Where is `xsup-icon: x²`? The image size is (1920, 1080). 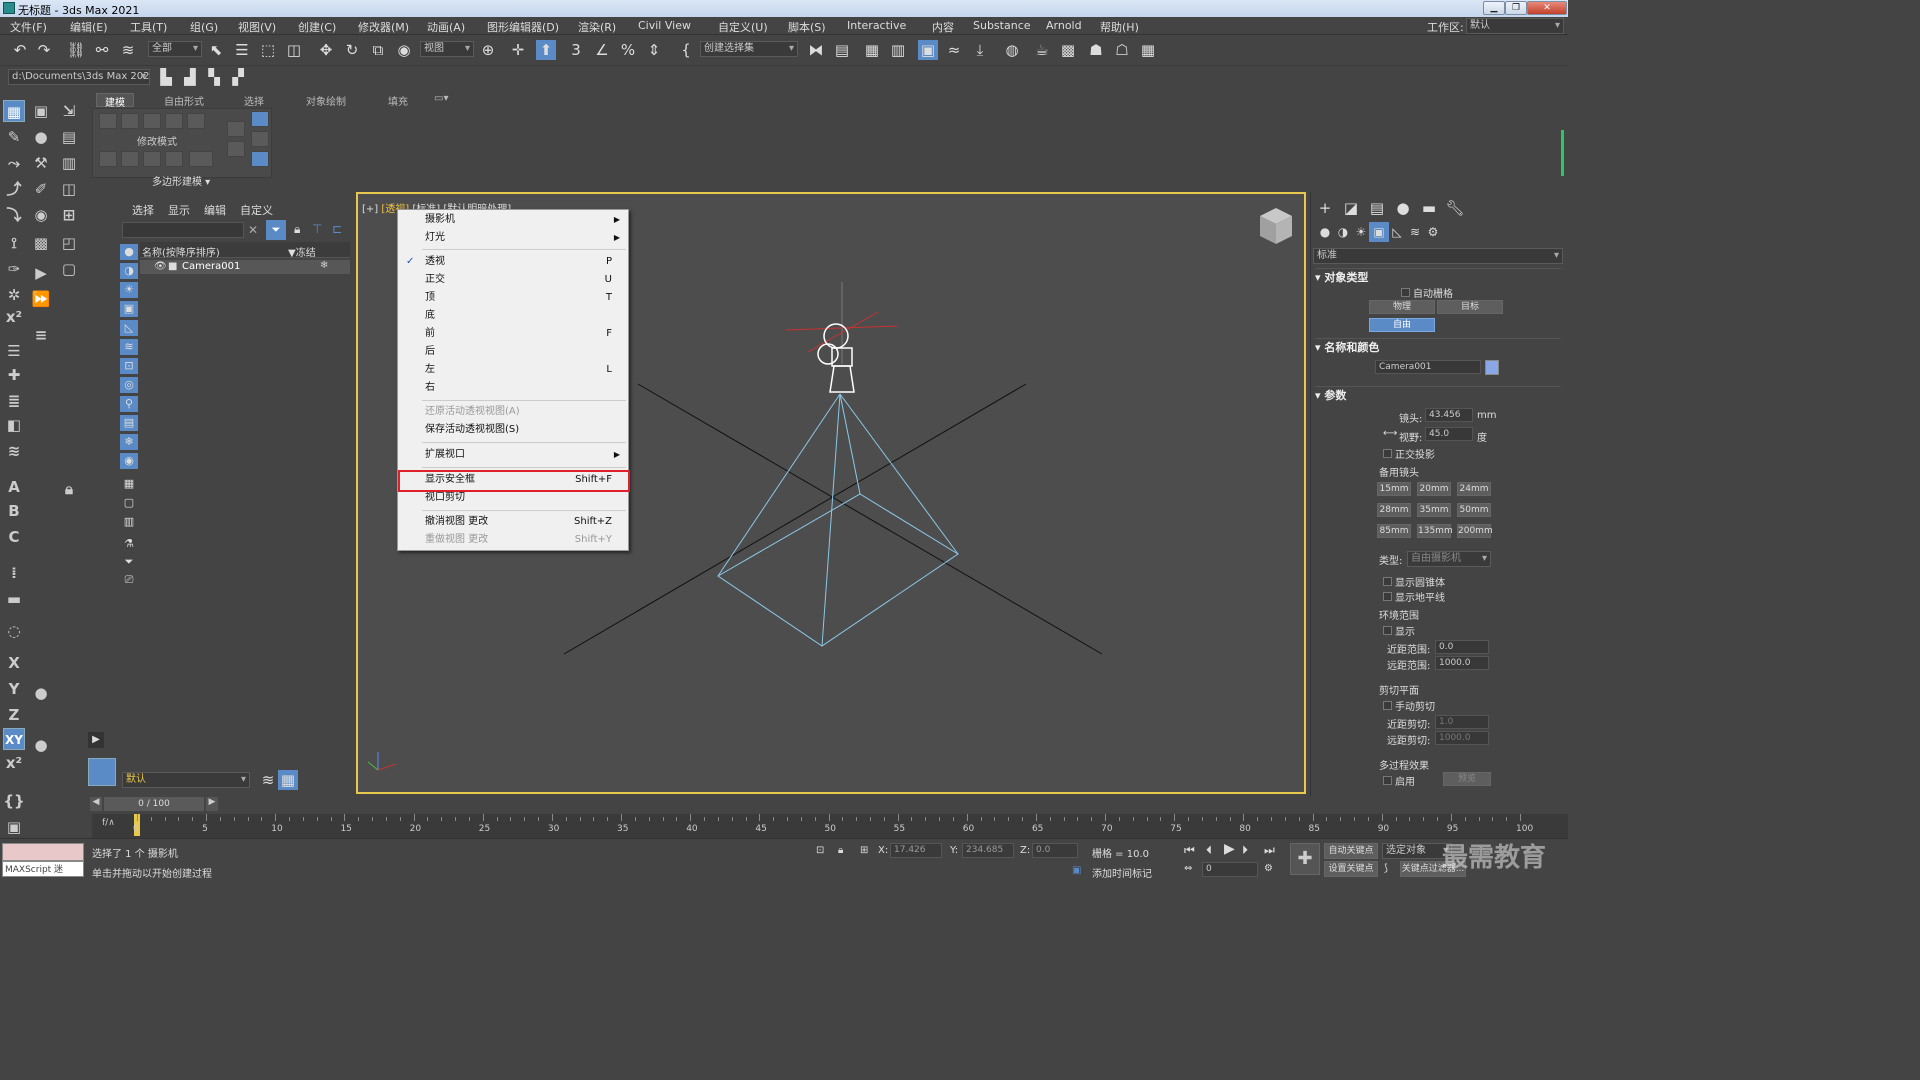 xsup-icon: x² is located at coordinates (14, 317).